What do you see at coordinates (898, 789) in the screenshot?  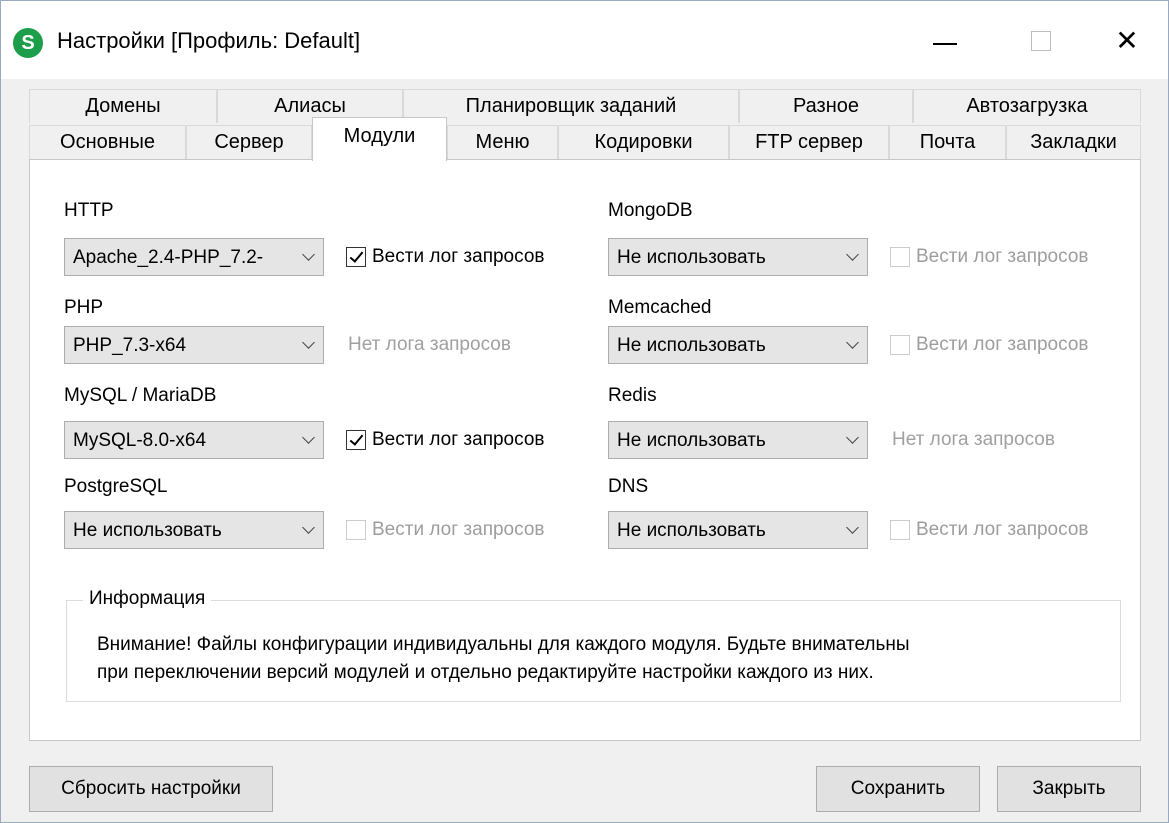 I see `save-button: Сохранить` at bounding box center [898, 789].